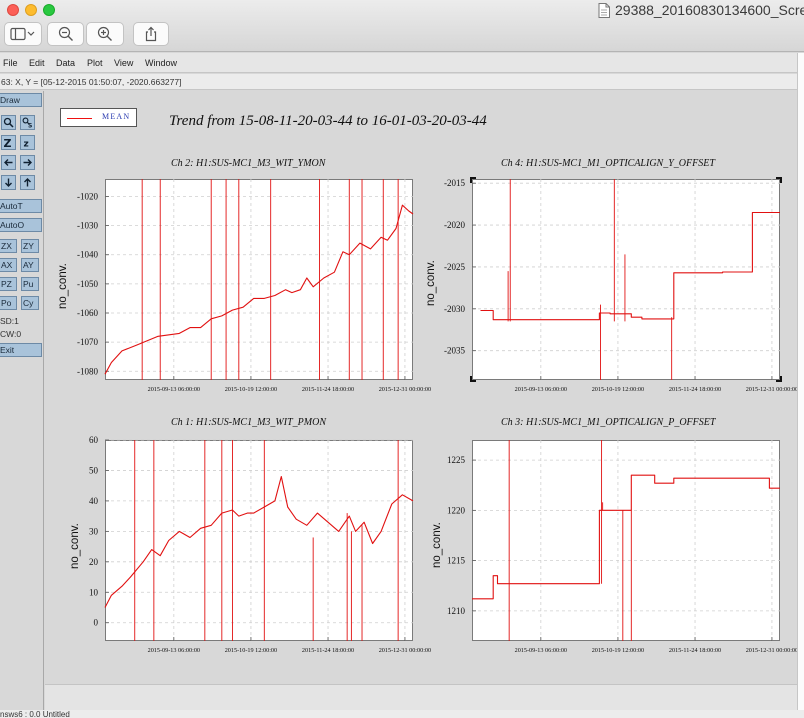 This screenshot has height=718, width=804. I want to click on selection-corner-tl, so click(473, 180).